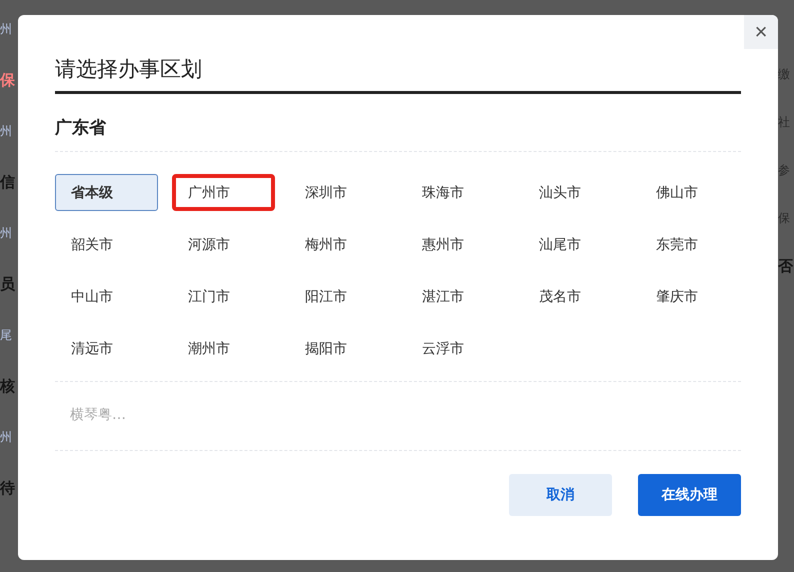  Describe the element at coordinates (106, 192) in the screenshot. I see `region-option: 省本级` at that location.